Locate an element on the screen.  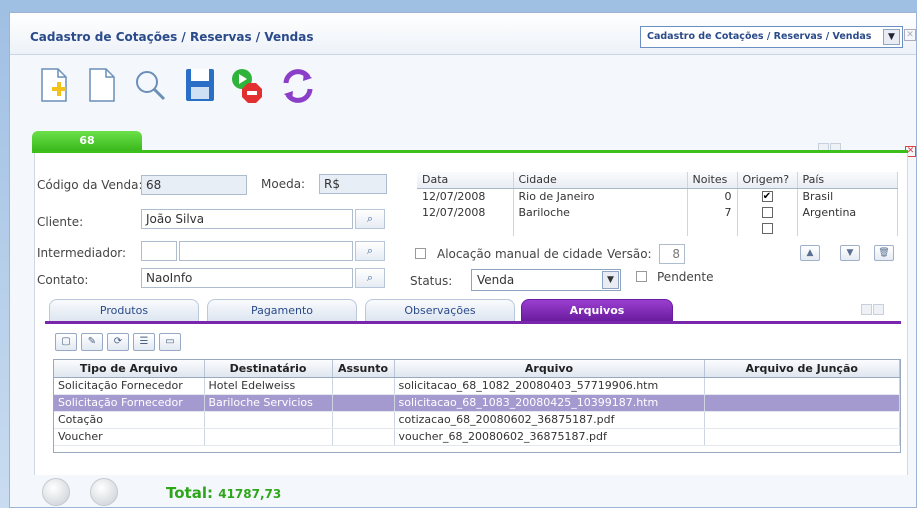
table-row is located at coordinates (657, 228).